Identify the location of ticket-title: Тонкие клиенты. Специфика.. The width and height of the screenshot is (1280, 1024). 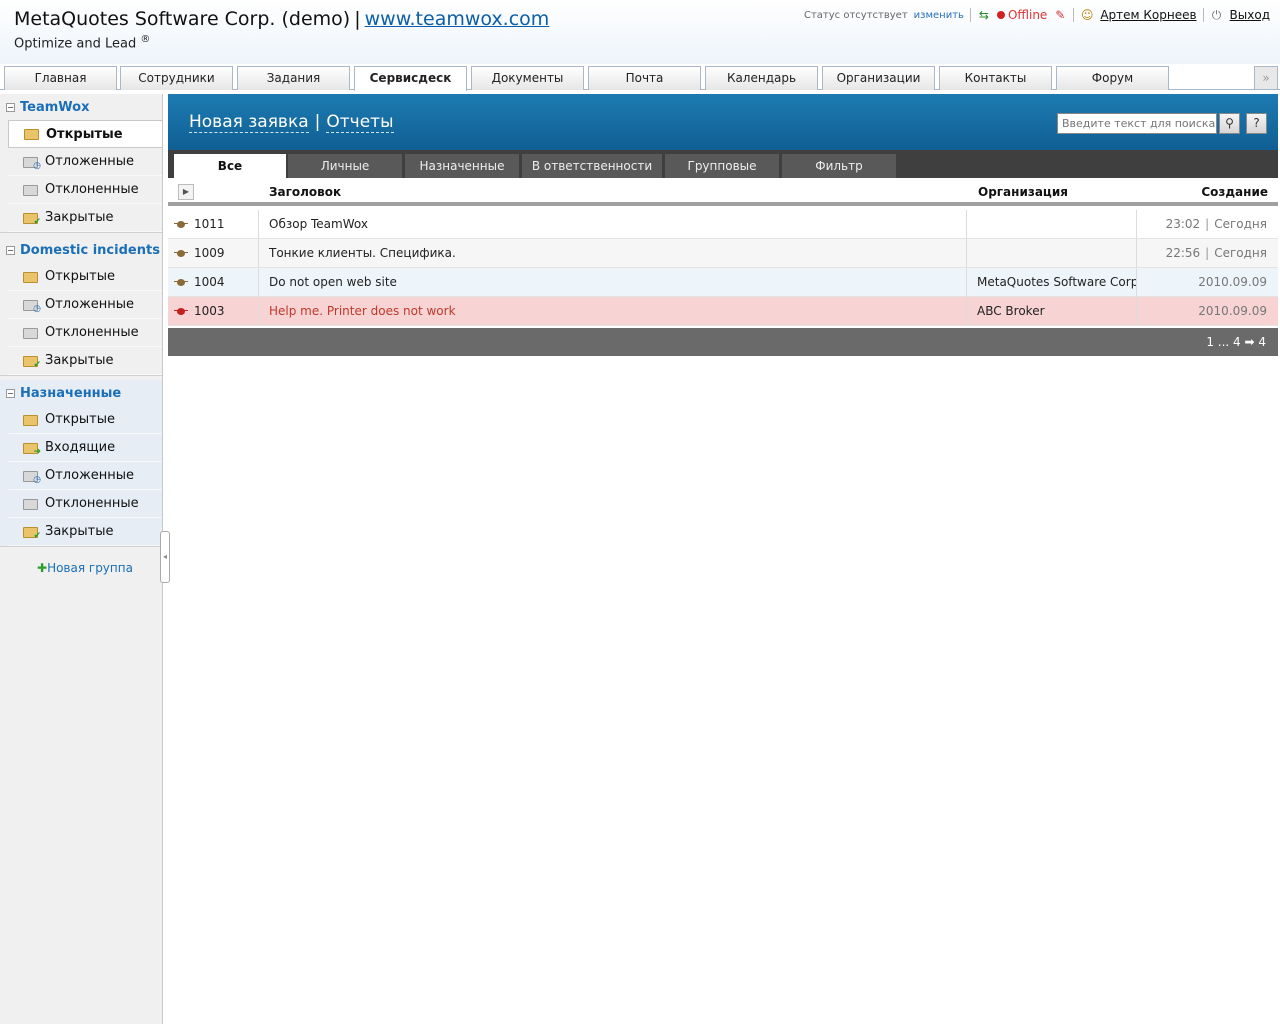
(613, 253).